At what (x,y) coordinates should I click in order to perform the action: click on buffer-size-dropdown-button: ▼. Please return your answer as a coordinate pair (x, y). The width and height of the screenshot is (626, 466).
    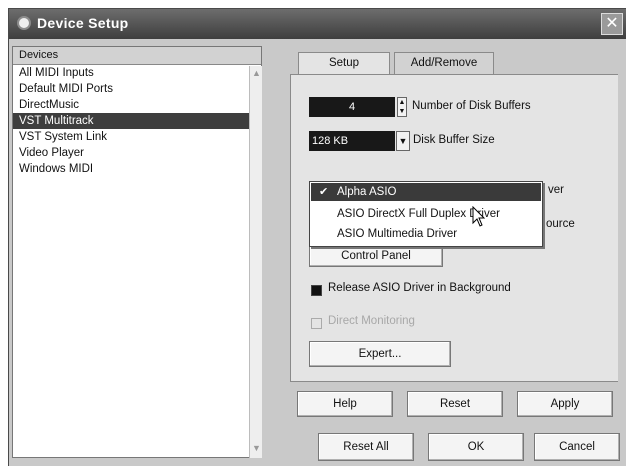
    Looking at the image, I should click on (403, 141).